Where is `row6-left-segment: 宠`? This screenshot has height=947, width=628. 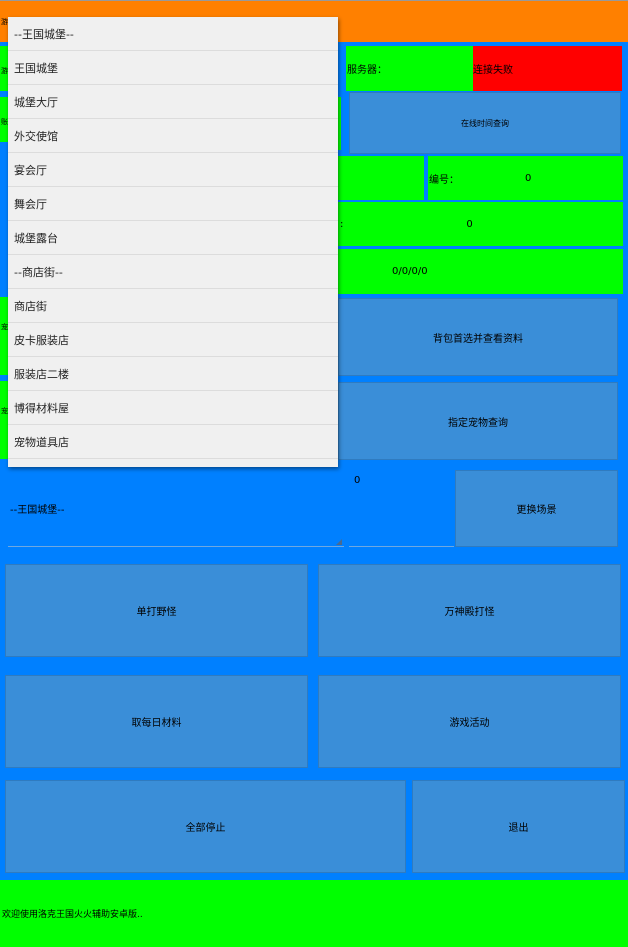 row6-left-segment: 宠 is located at coordinates (4, 336).